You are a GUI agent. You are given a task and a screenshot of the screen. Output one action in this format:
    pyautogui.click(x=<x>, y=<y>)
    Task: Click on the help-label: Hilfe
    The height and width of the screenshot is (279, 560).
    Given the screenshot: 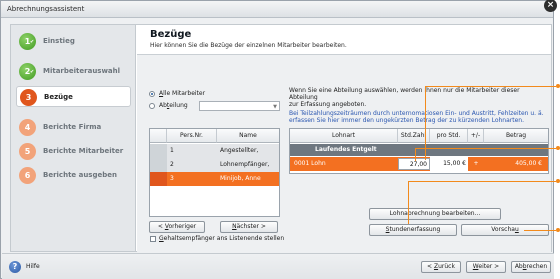 What is the action you would take?
    pyautogui.click(x=33, y=266)
    